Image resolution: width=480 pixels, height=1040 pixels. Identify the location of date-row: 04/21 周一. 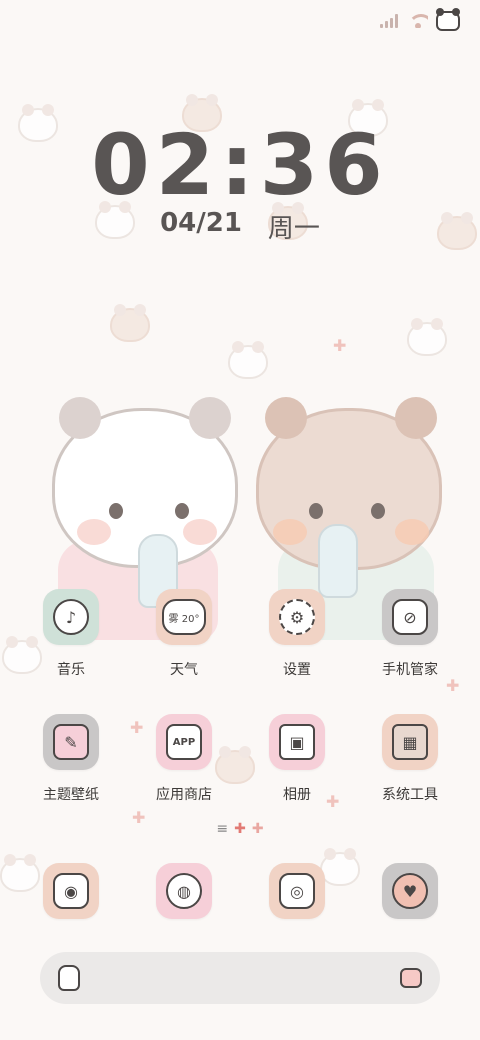
(240, 226).